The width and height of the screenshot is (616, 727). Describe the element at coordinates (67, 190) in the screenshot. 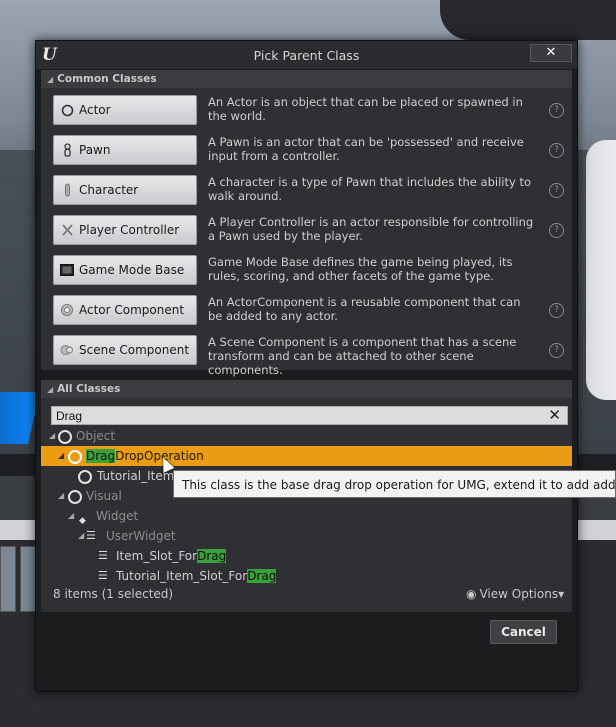

I see `character-icon` at that location.